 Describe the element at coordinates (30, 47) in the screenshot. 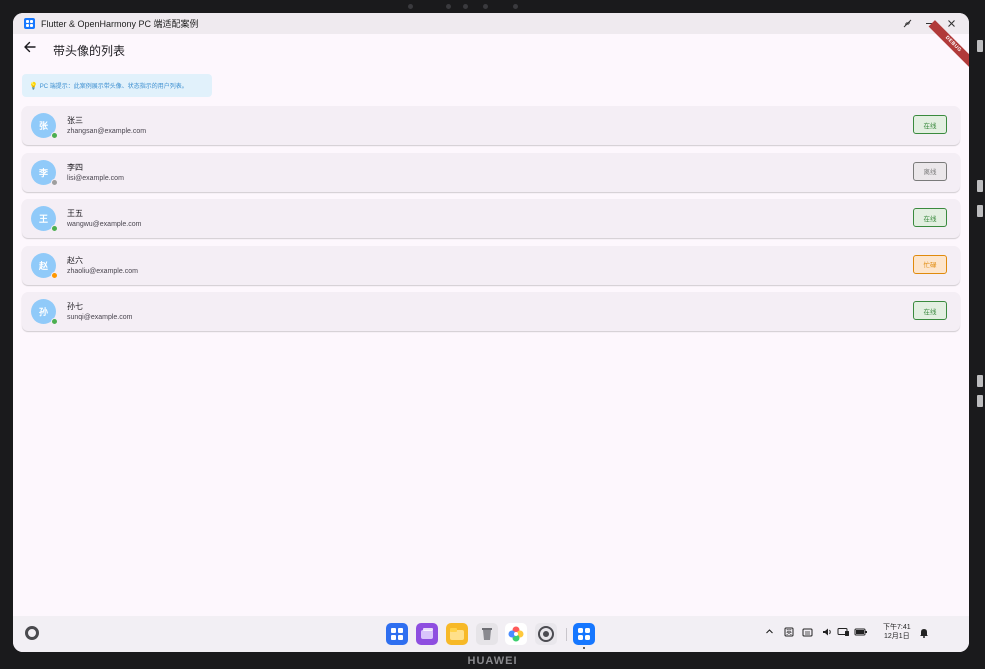

I see `arrow-left-icon` at that location.